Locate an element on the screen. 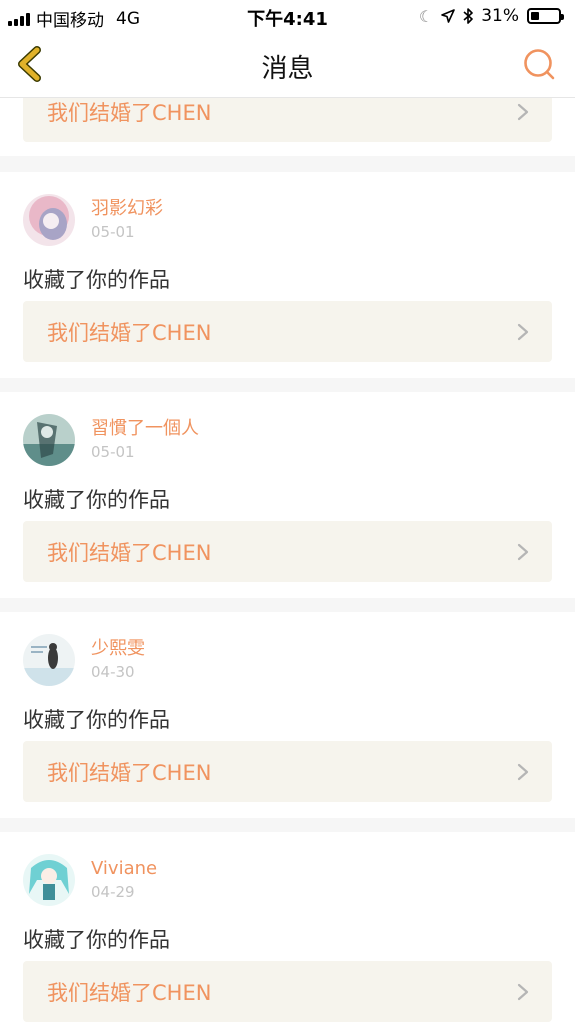  navigation-bar: 消息 is located at coordinates (287, 66).